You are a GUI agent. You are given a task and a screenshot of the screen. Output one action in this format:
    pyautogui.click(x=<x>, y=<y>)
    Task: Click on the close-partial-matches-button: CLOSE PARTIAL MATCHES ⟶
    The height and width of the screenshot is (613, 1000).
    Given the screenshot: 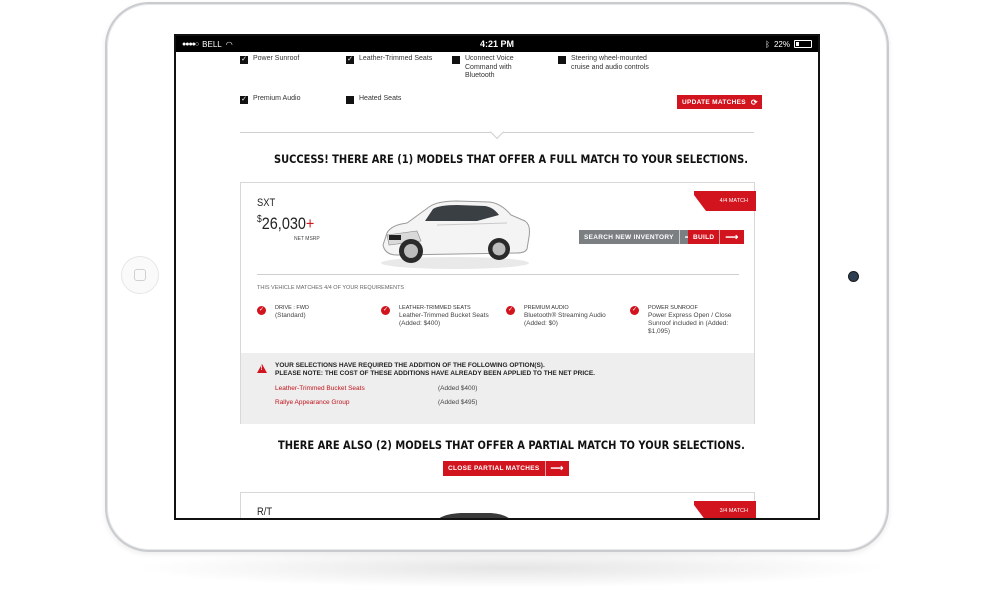 What is the action you would take?
    pyautogui.click(x=506, y=468)
    